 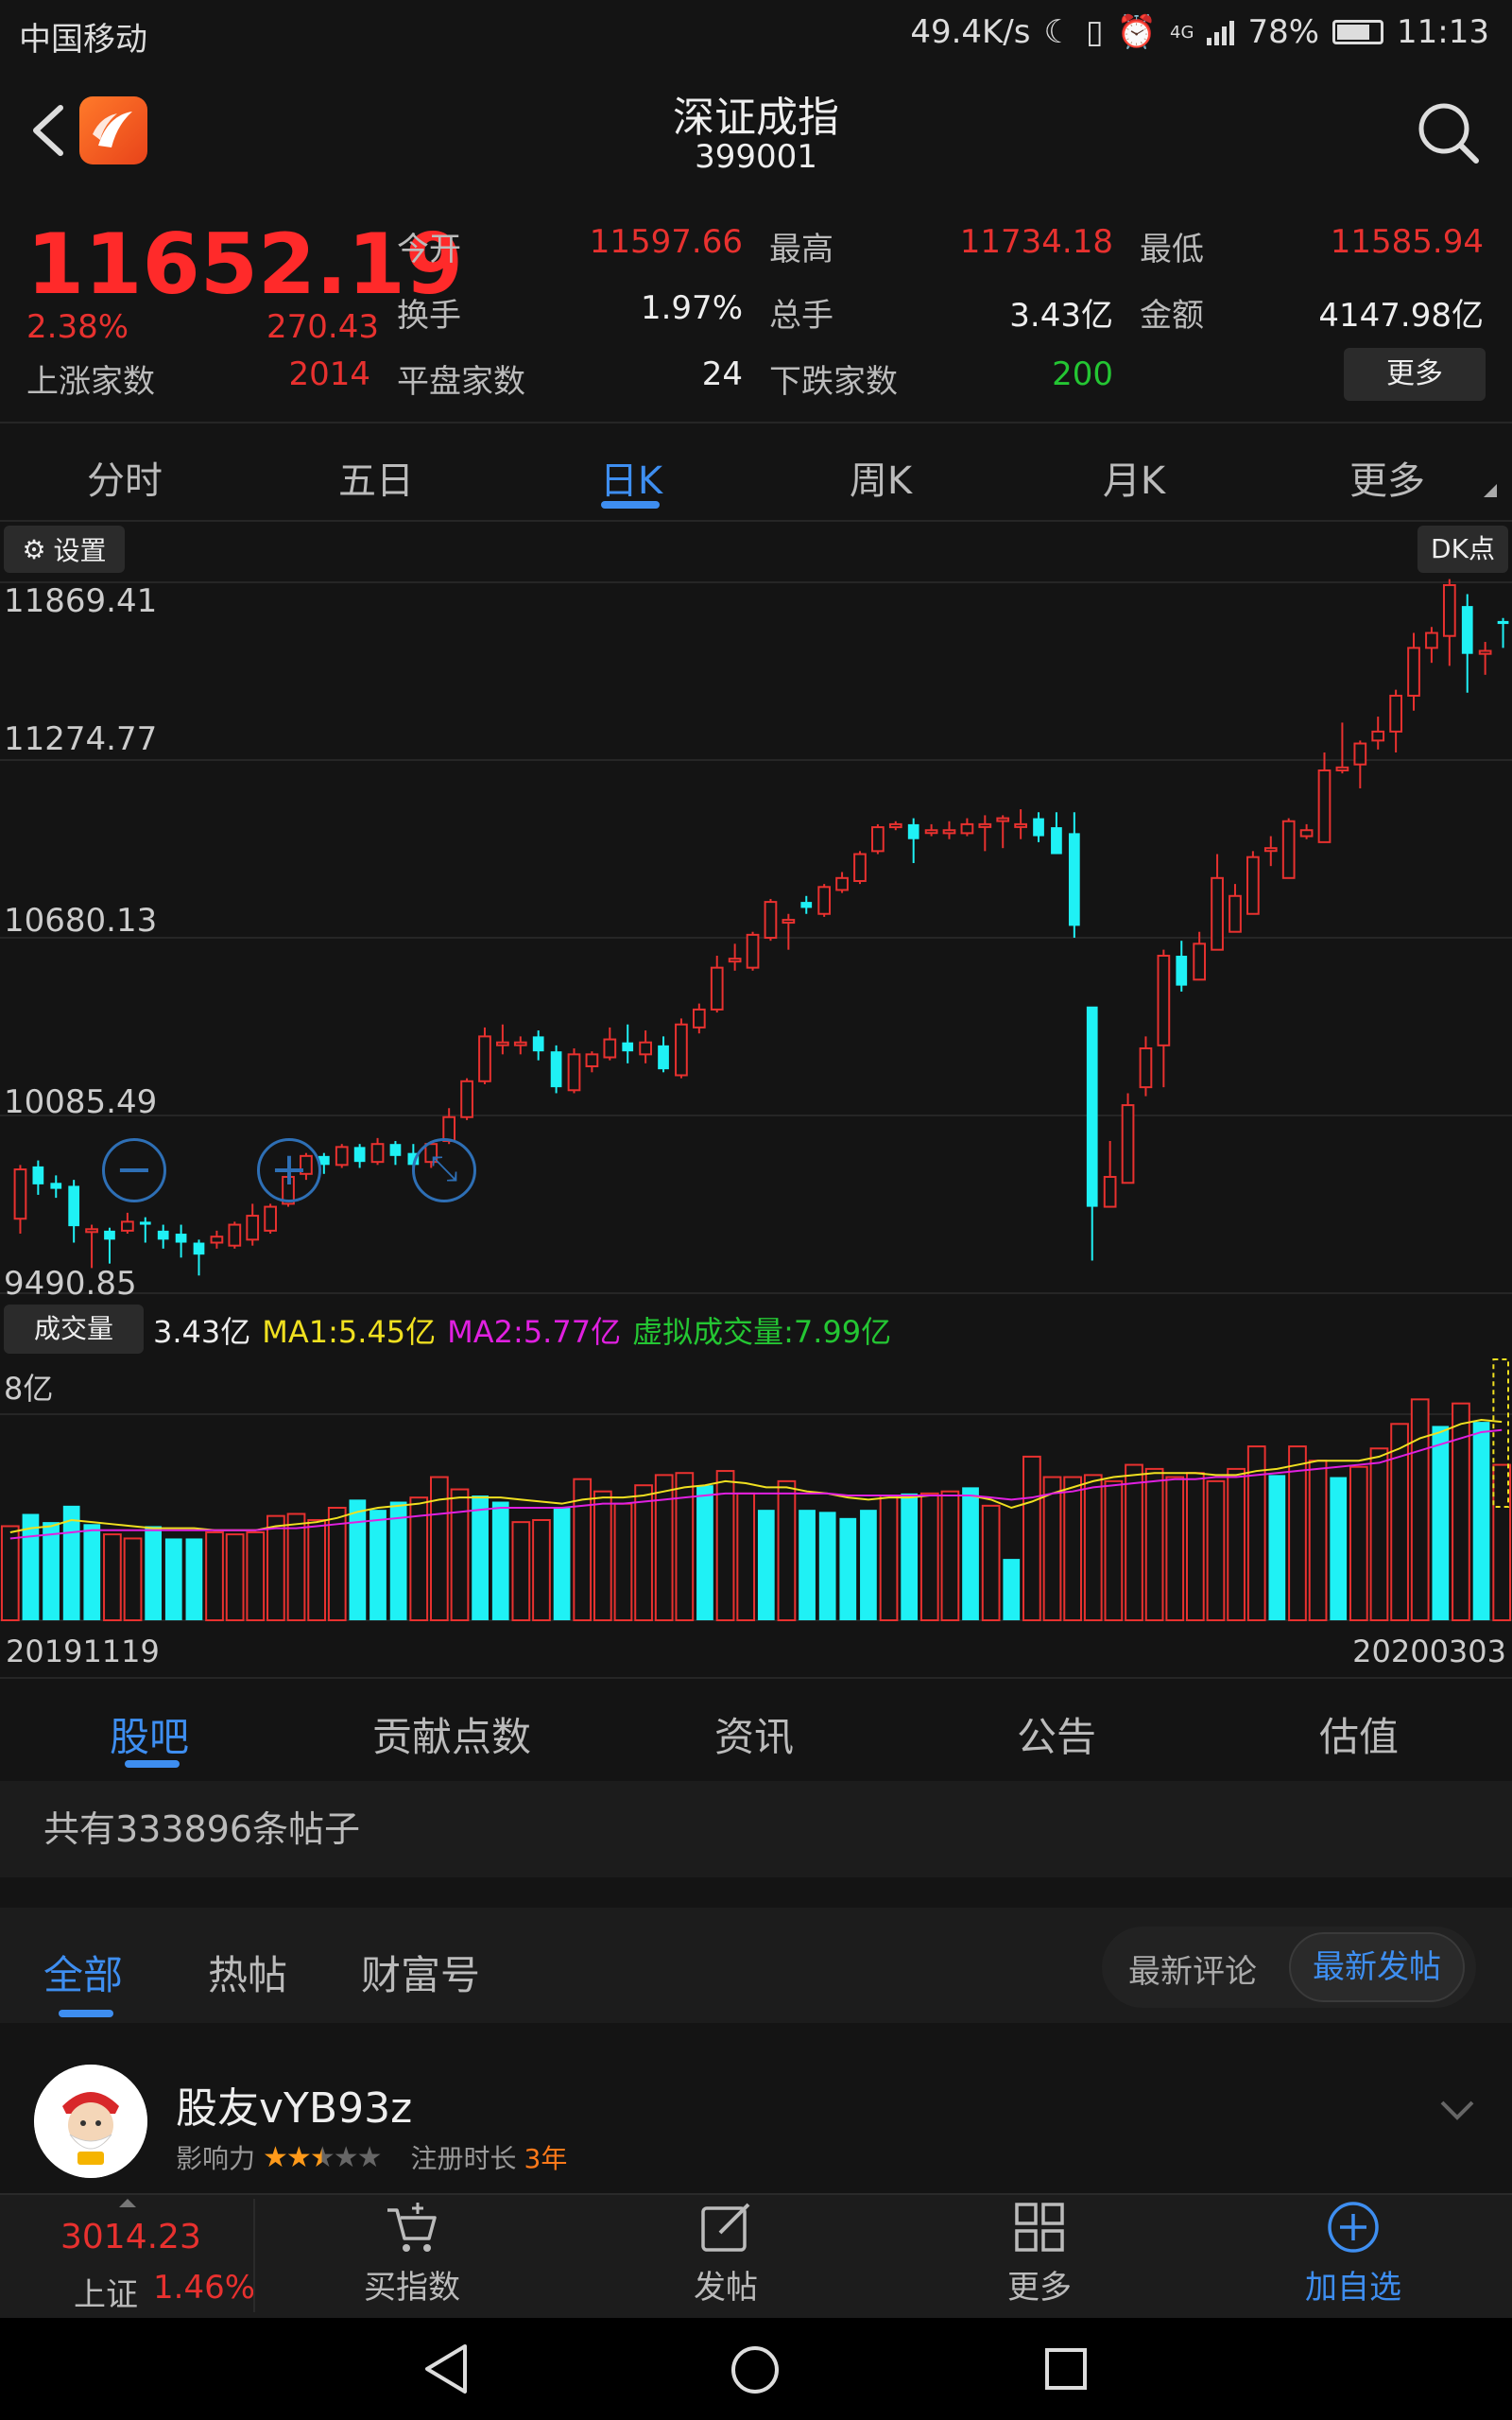 I want to click on chart-settings-button: ⚙ 设置, so click(x=64, y=550).